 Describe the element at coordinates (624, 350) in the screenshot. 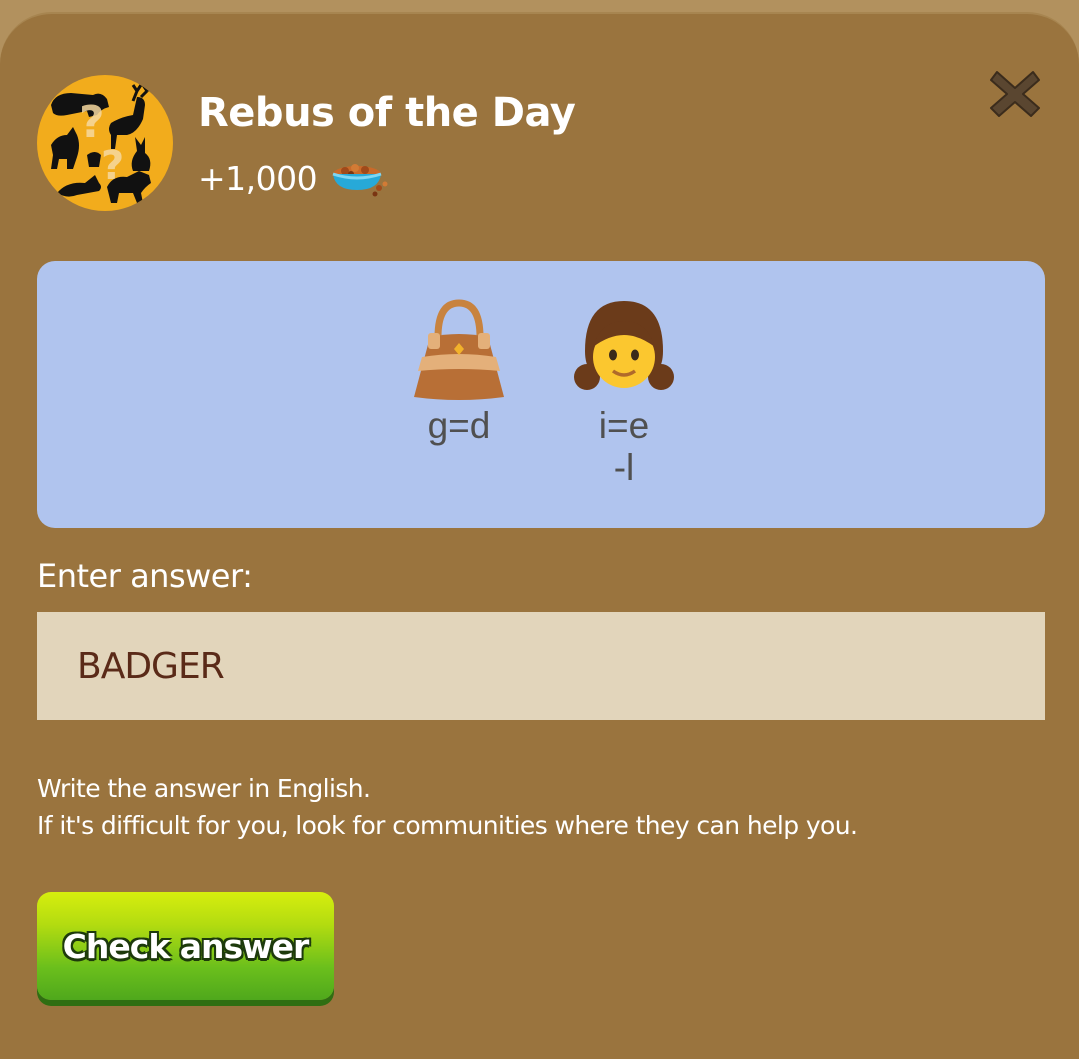

I see `girl-icon` at that location.